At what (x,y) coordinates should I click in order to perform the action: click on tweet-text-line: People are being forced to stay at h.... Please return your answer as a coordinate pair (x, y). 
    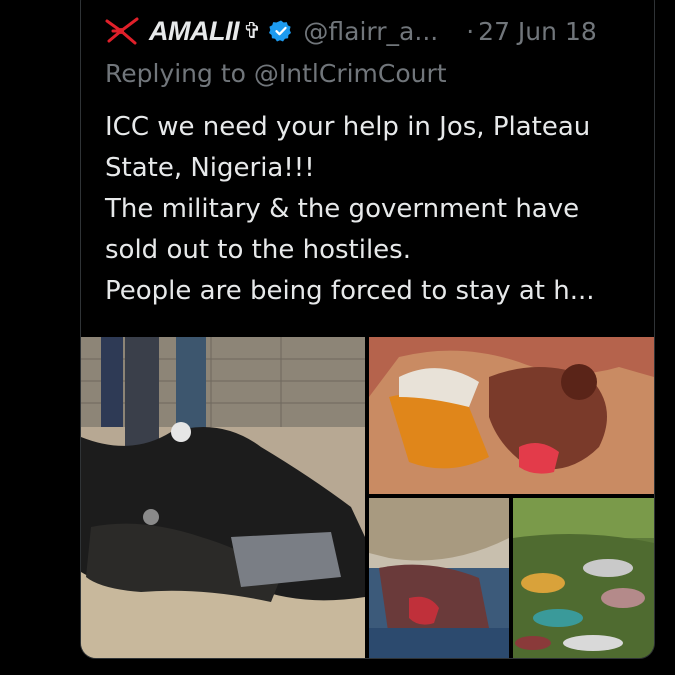
    Looking at the image, I should click on (350, 291).